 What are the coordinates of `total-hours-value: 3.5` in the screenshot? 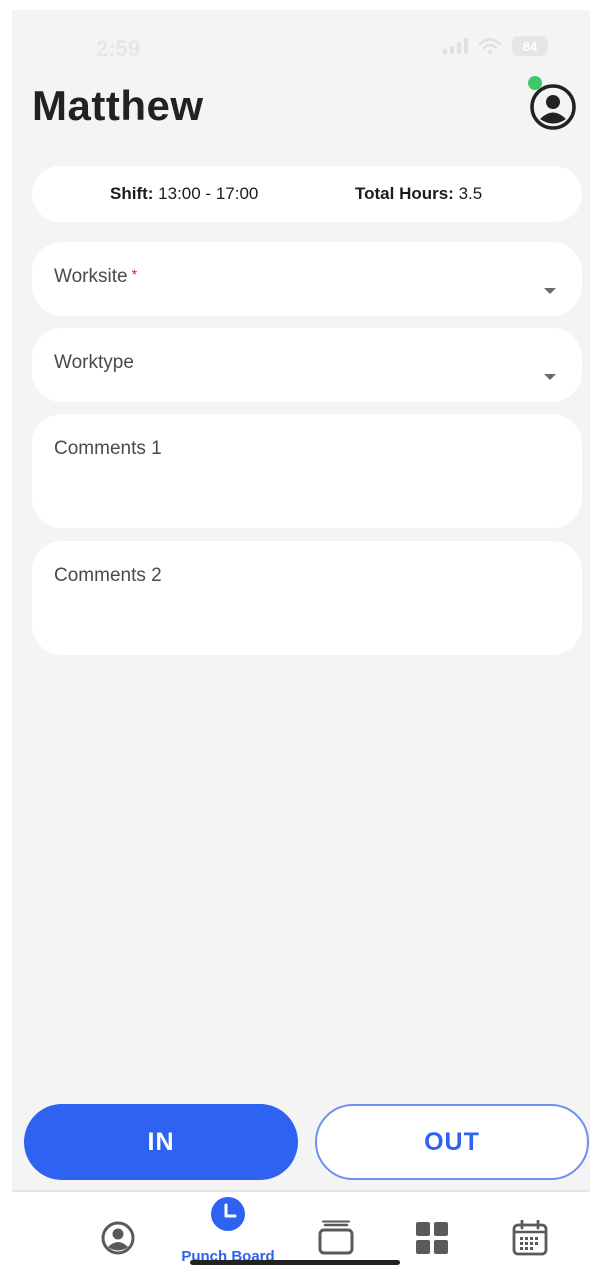 It's located at (470, 193).